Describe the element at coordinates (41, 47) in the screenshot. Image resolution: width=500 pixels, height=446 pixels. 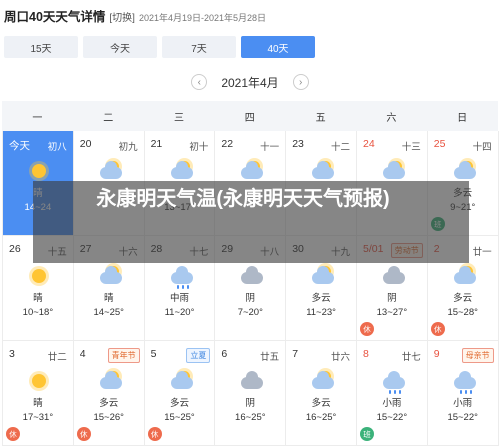
I see `tab-15-days: 15天` at that location.